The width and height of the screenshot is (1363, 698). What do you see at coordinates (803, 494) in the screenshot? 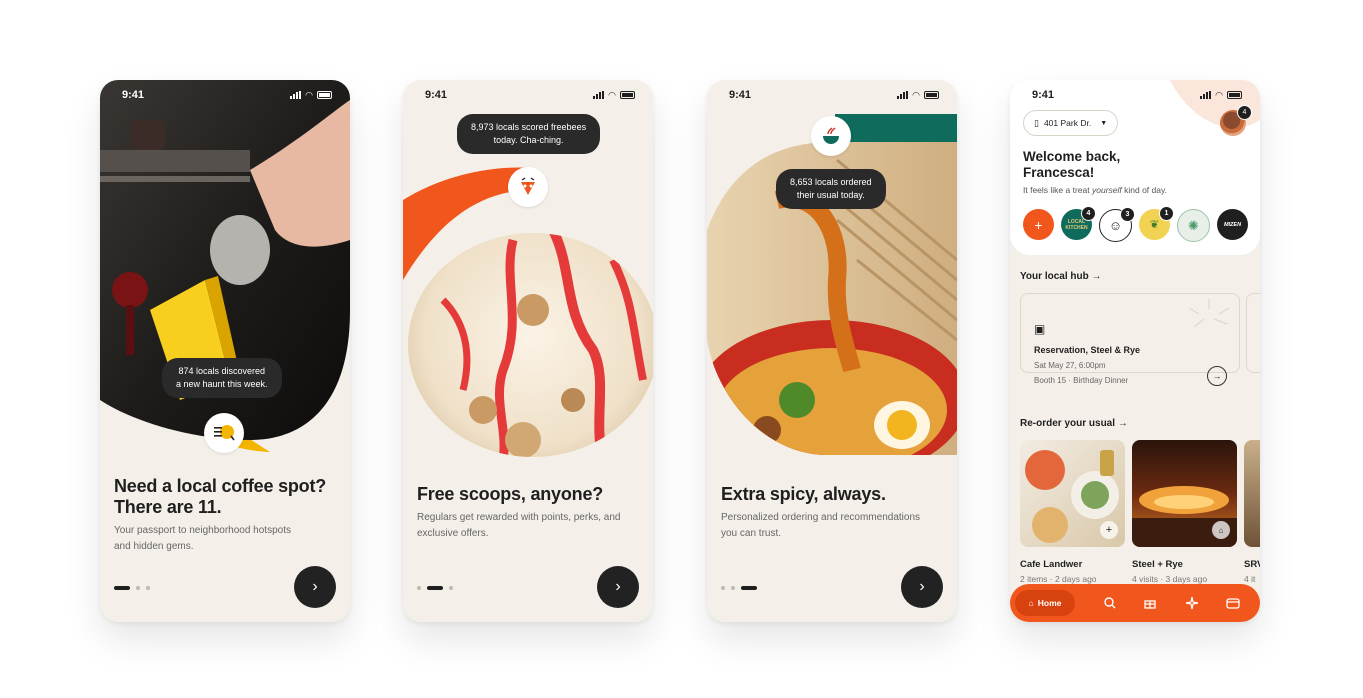
I see `headline-line1: Extra spicy, always.` at bounding box center [803, 494].